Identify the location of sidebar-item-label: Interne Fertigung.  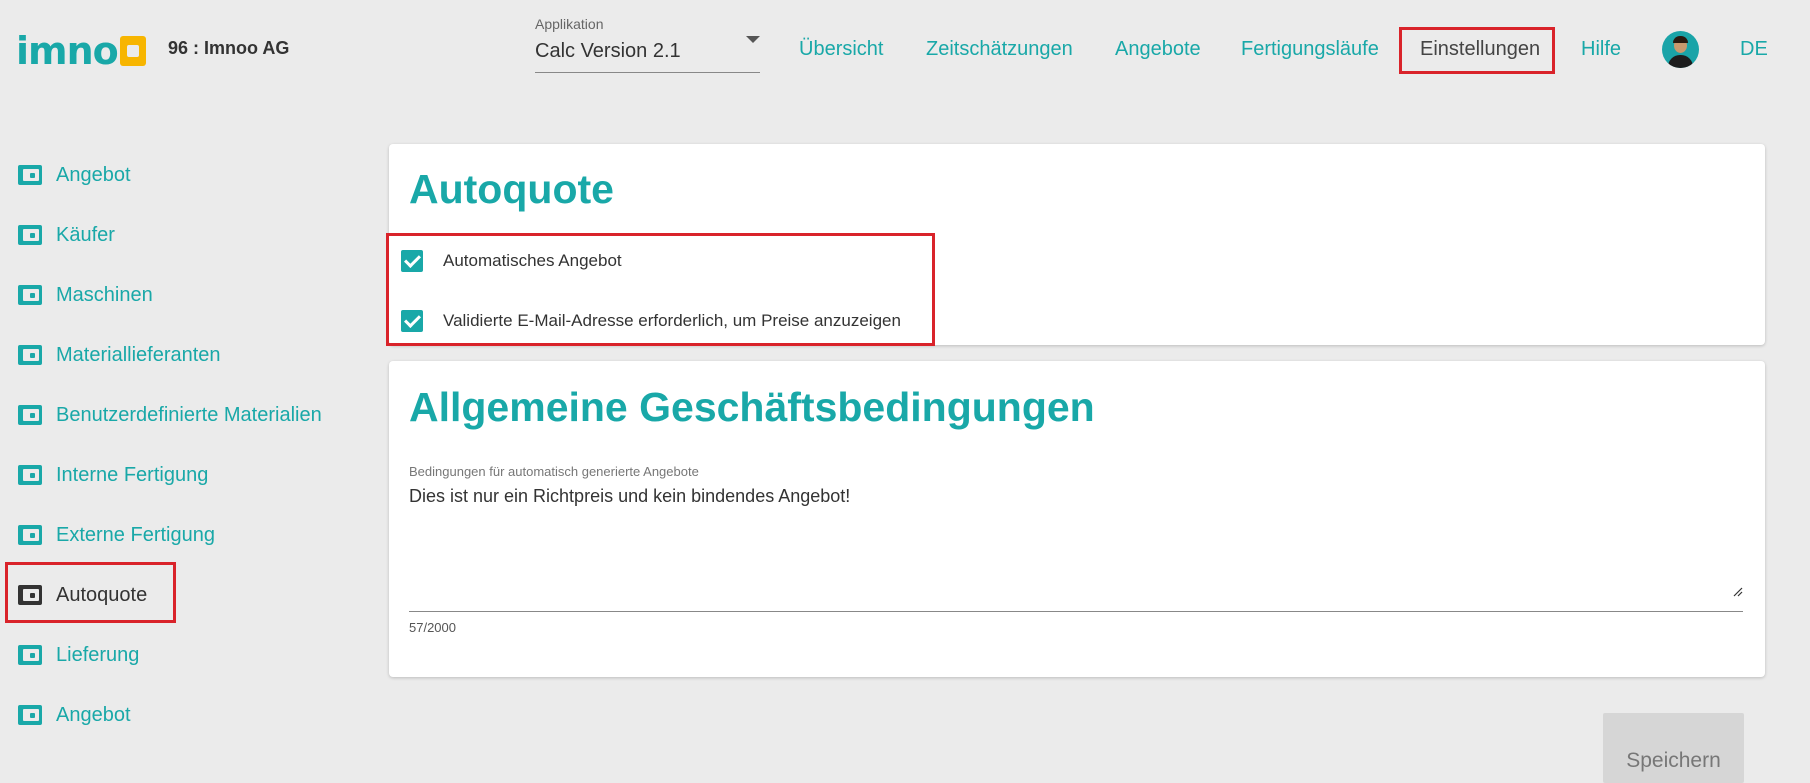
(132, 474).